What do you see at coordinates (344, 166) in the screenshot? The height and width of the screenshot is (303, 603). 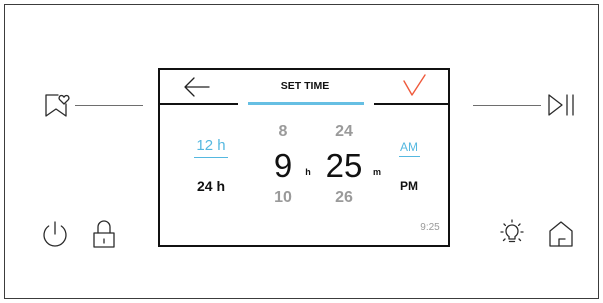 I see `minute-current-value: 25` at bounding box center [344, 166].